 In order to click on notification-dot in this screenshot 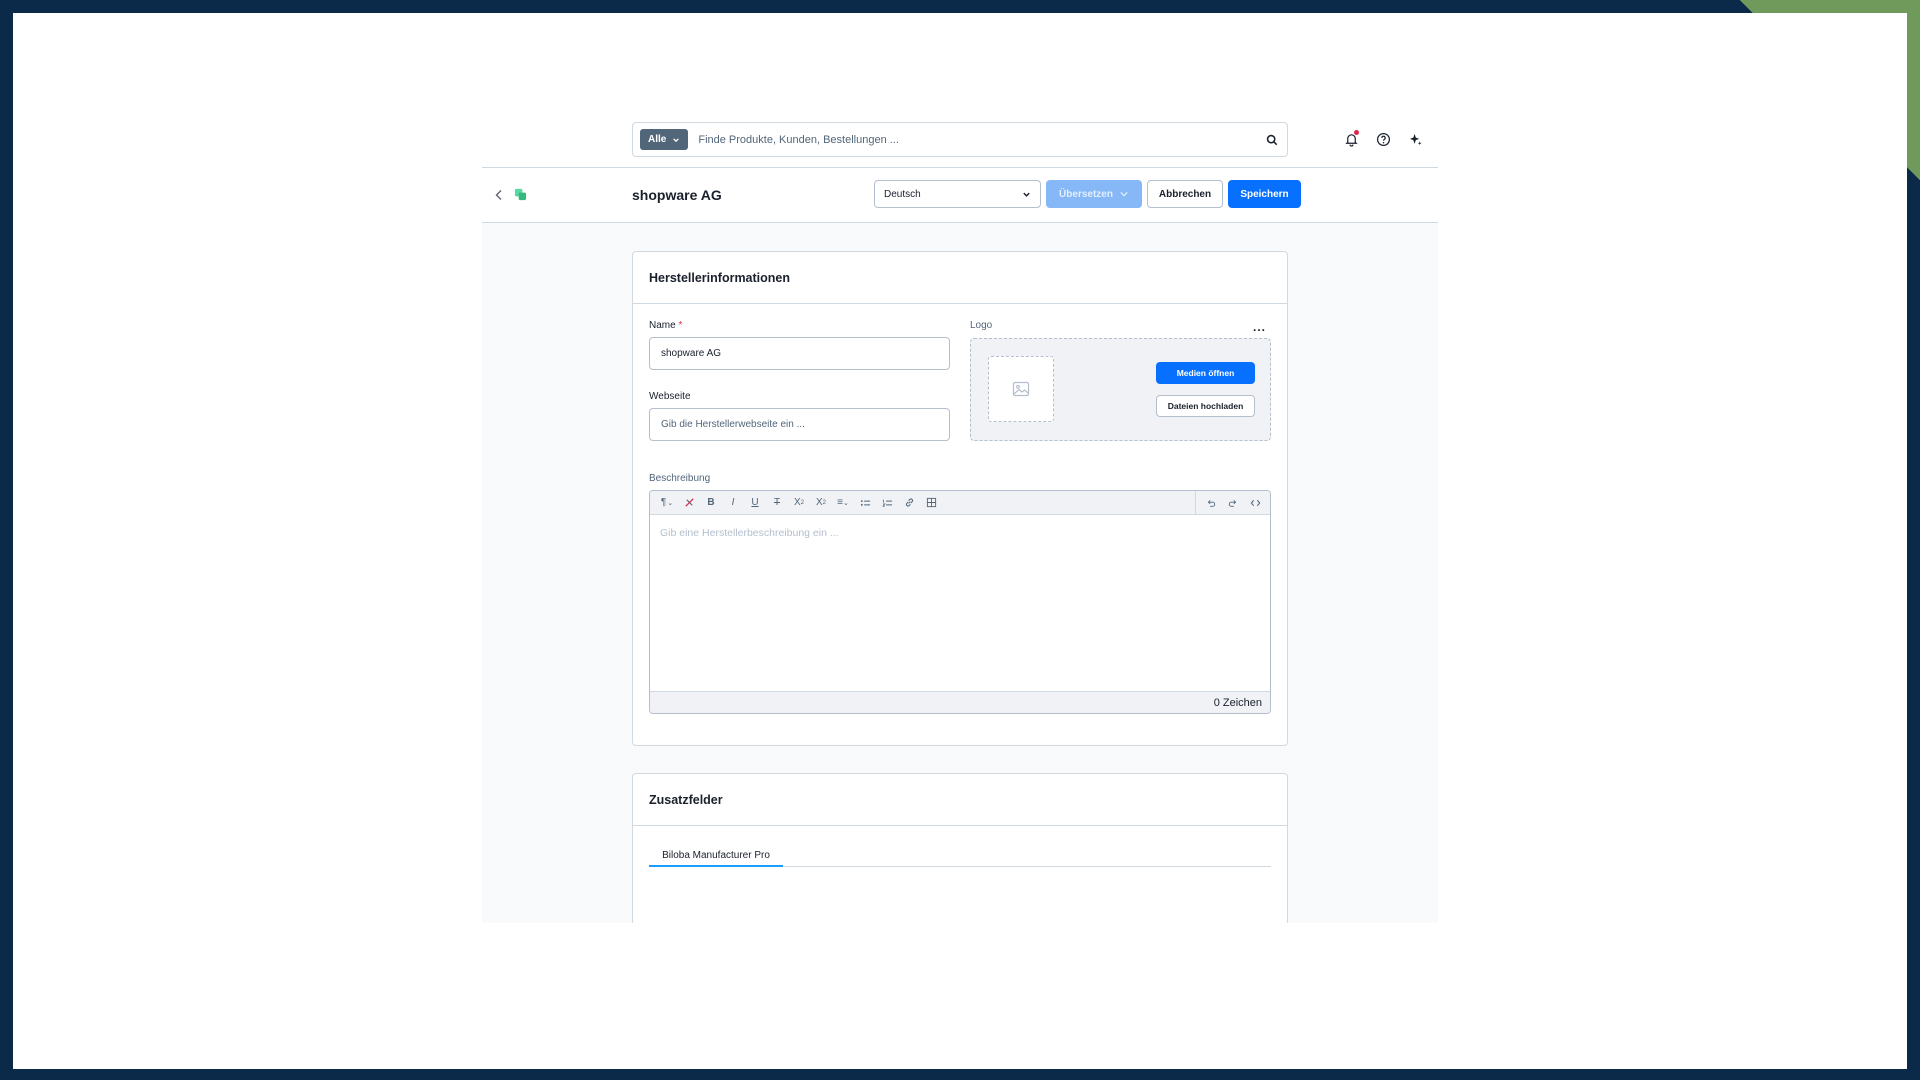, I will do `click(1356, 132)`.